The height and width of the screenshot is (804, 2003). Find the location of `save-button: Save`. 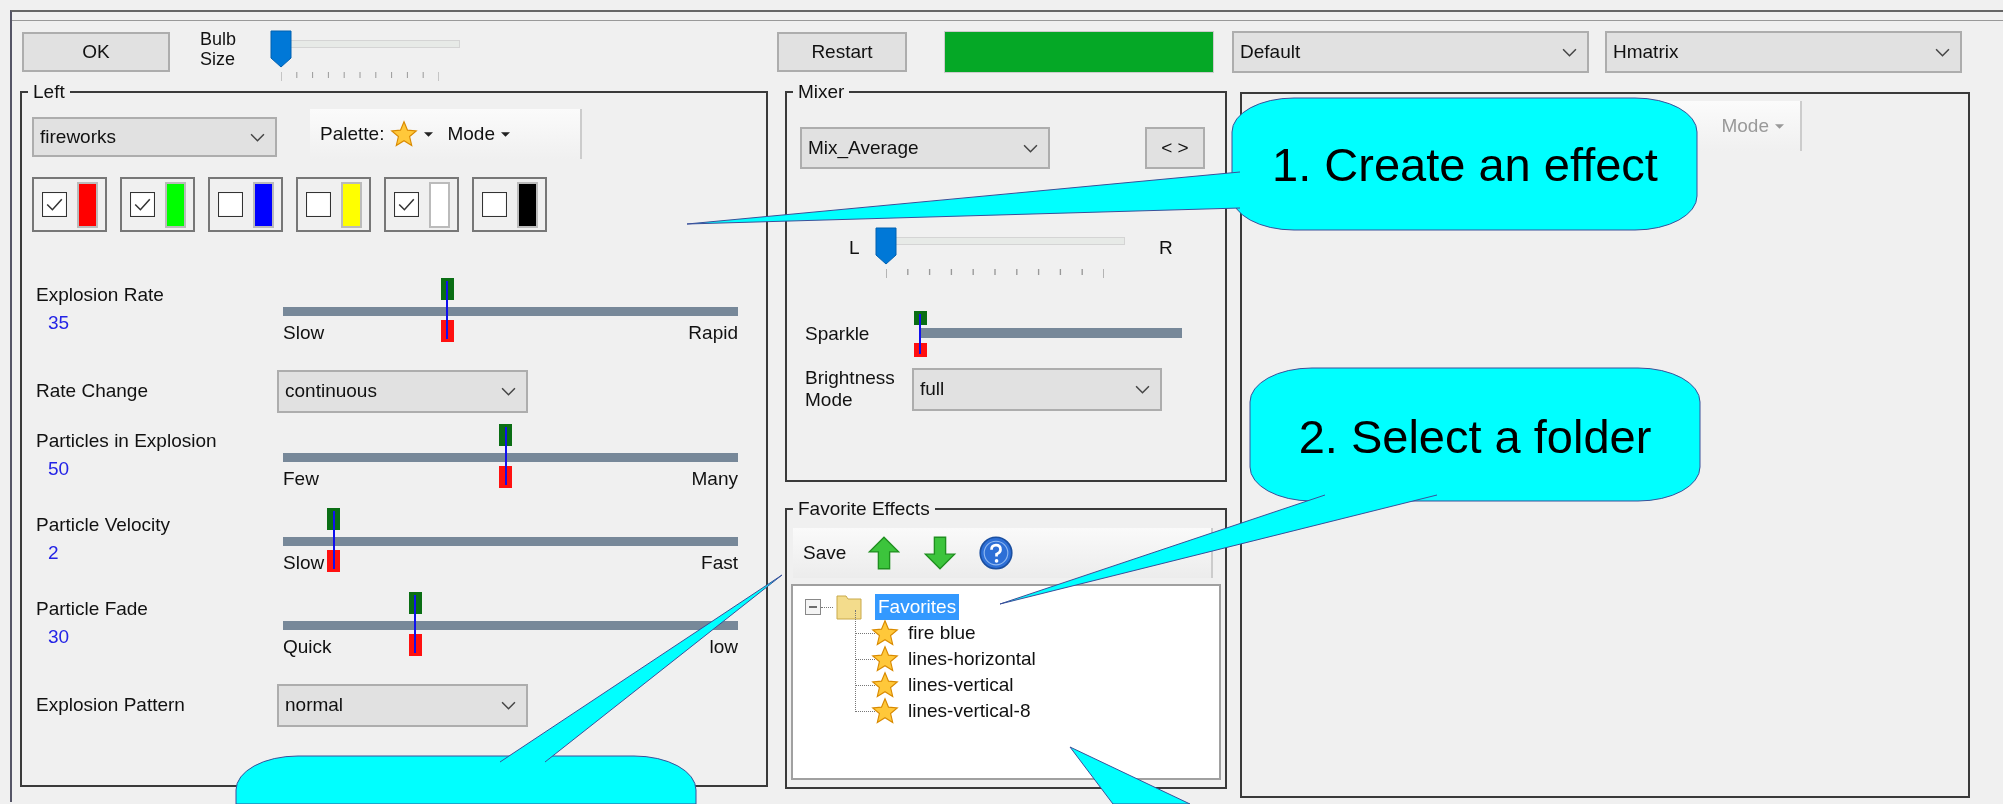

save-button: Save is located at coordinates (825, 553).